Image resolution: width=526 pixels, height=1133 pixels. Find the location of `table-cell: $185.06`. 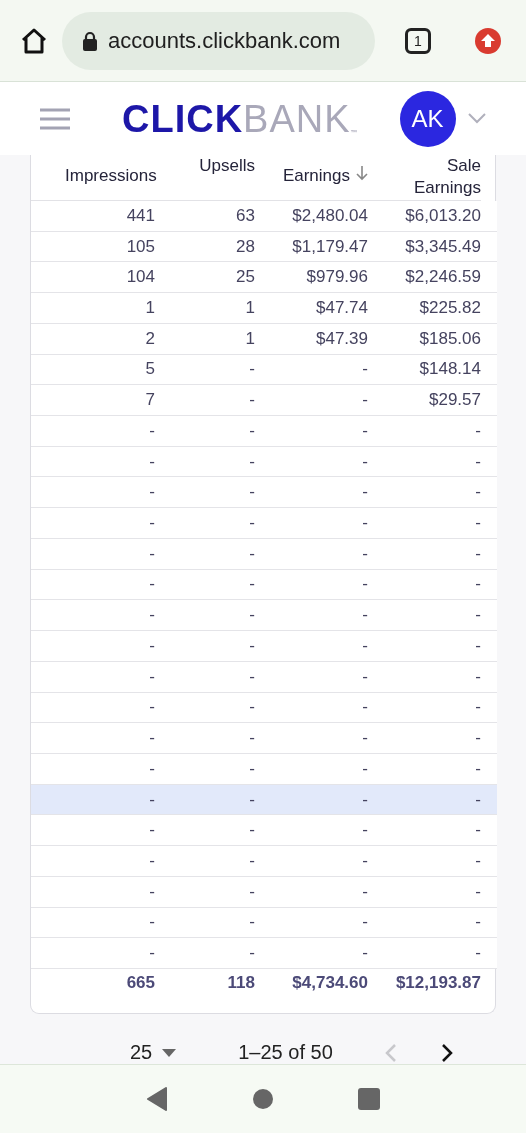

table-cell: $185.06 is located at coordinates (450, 338).